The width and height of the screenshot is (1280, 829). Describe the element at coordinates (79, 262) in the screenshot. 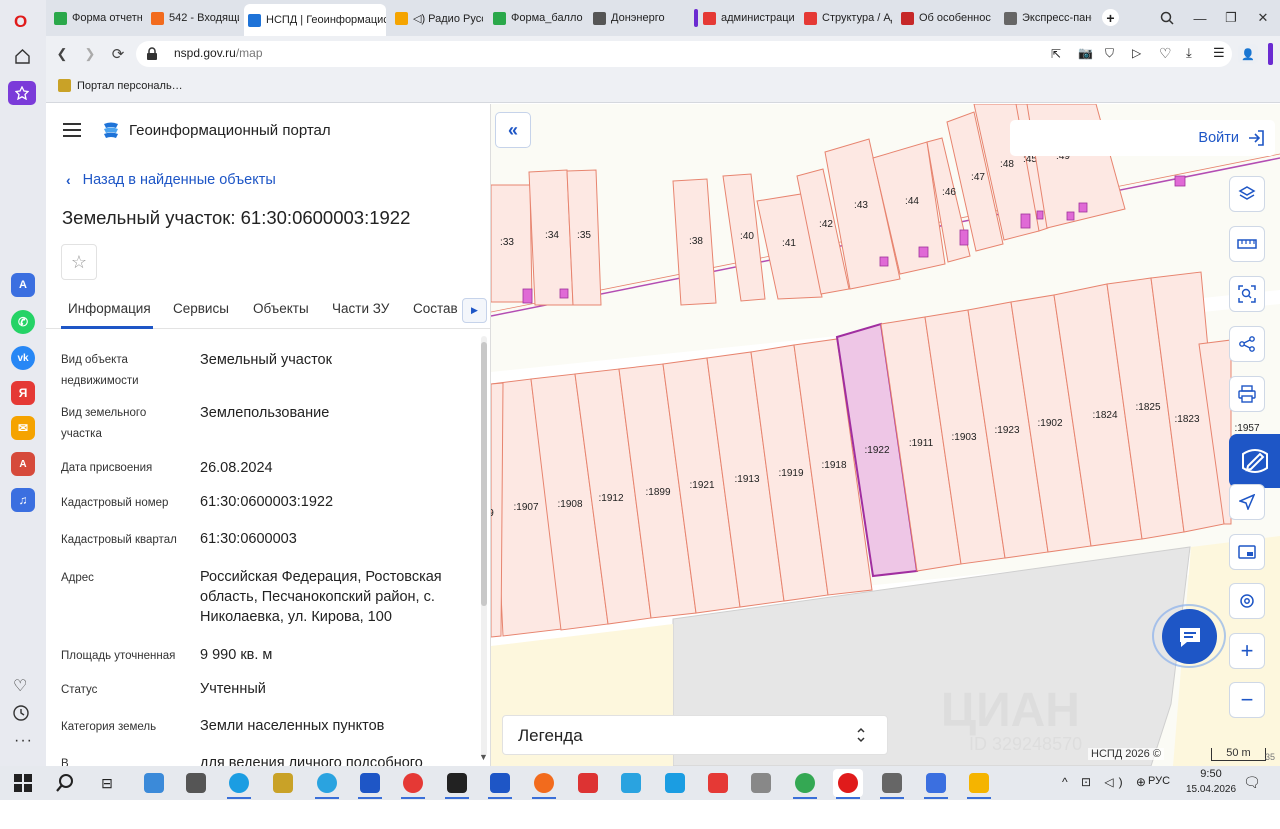

I see `favorite-star-button: ☆` at that location.